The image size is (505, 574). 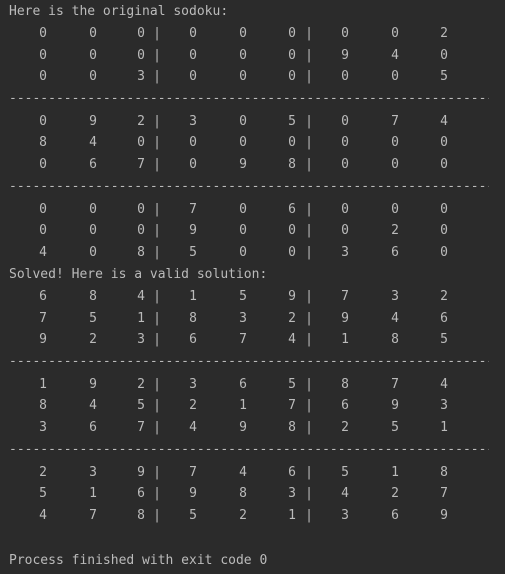 I want to click on solved-header: Solved! Here is a valid solution:, so click(x=138, y=274).